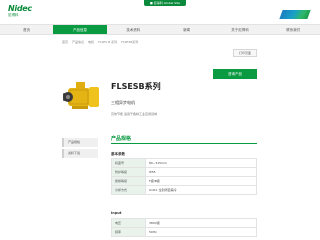  What do you see at coordinates (201, 181) in the screenshot?
I see `spec-value: F级/B级` at bounding box center [201, 181].